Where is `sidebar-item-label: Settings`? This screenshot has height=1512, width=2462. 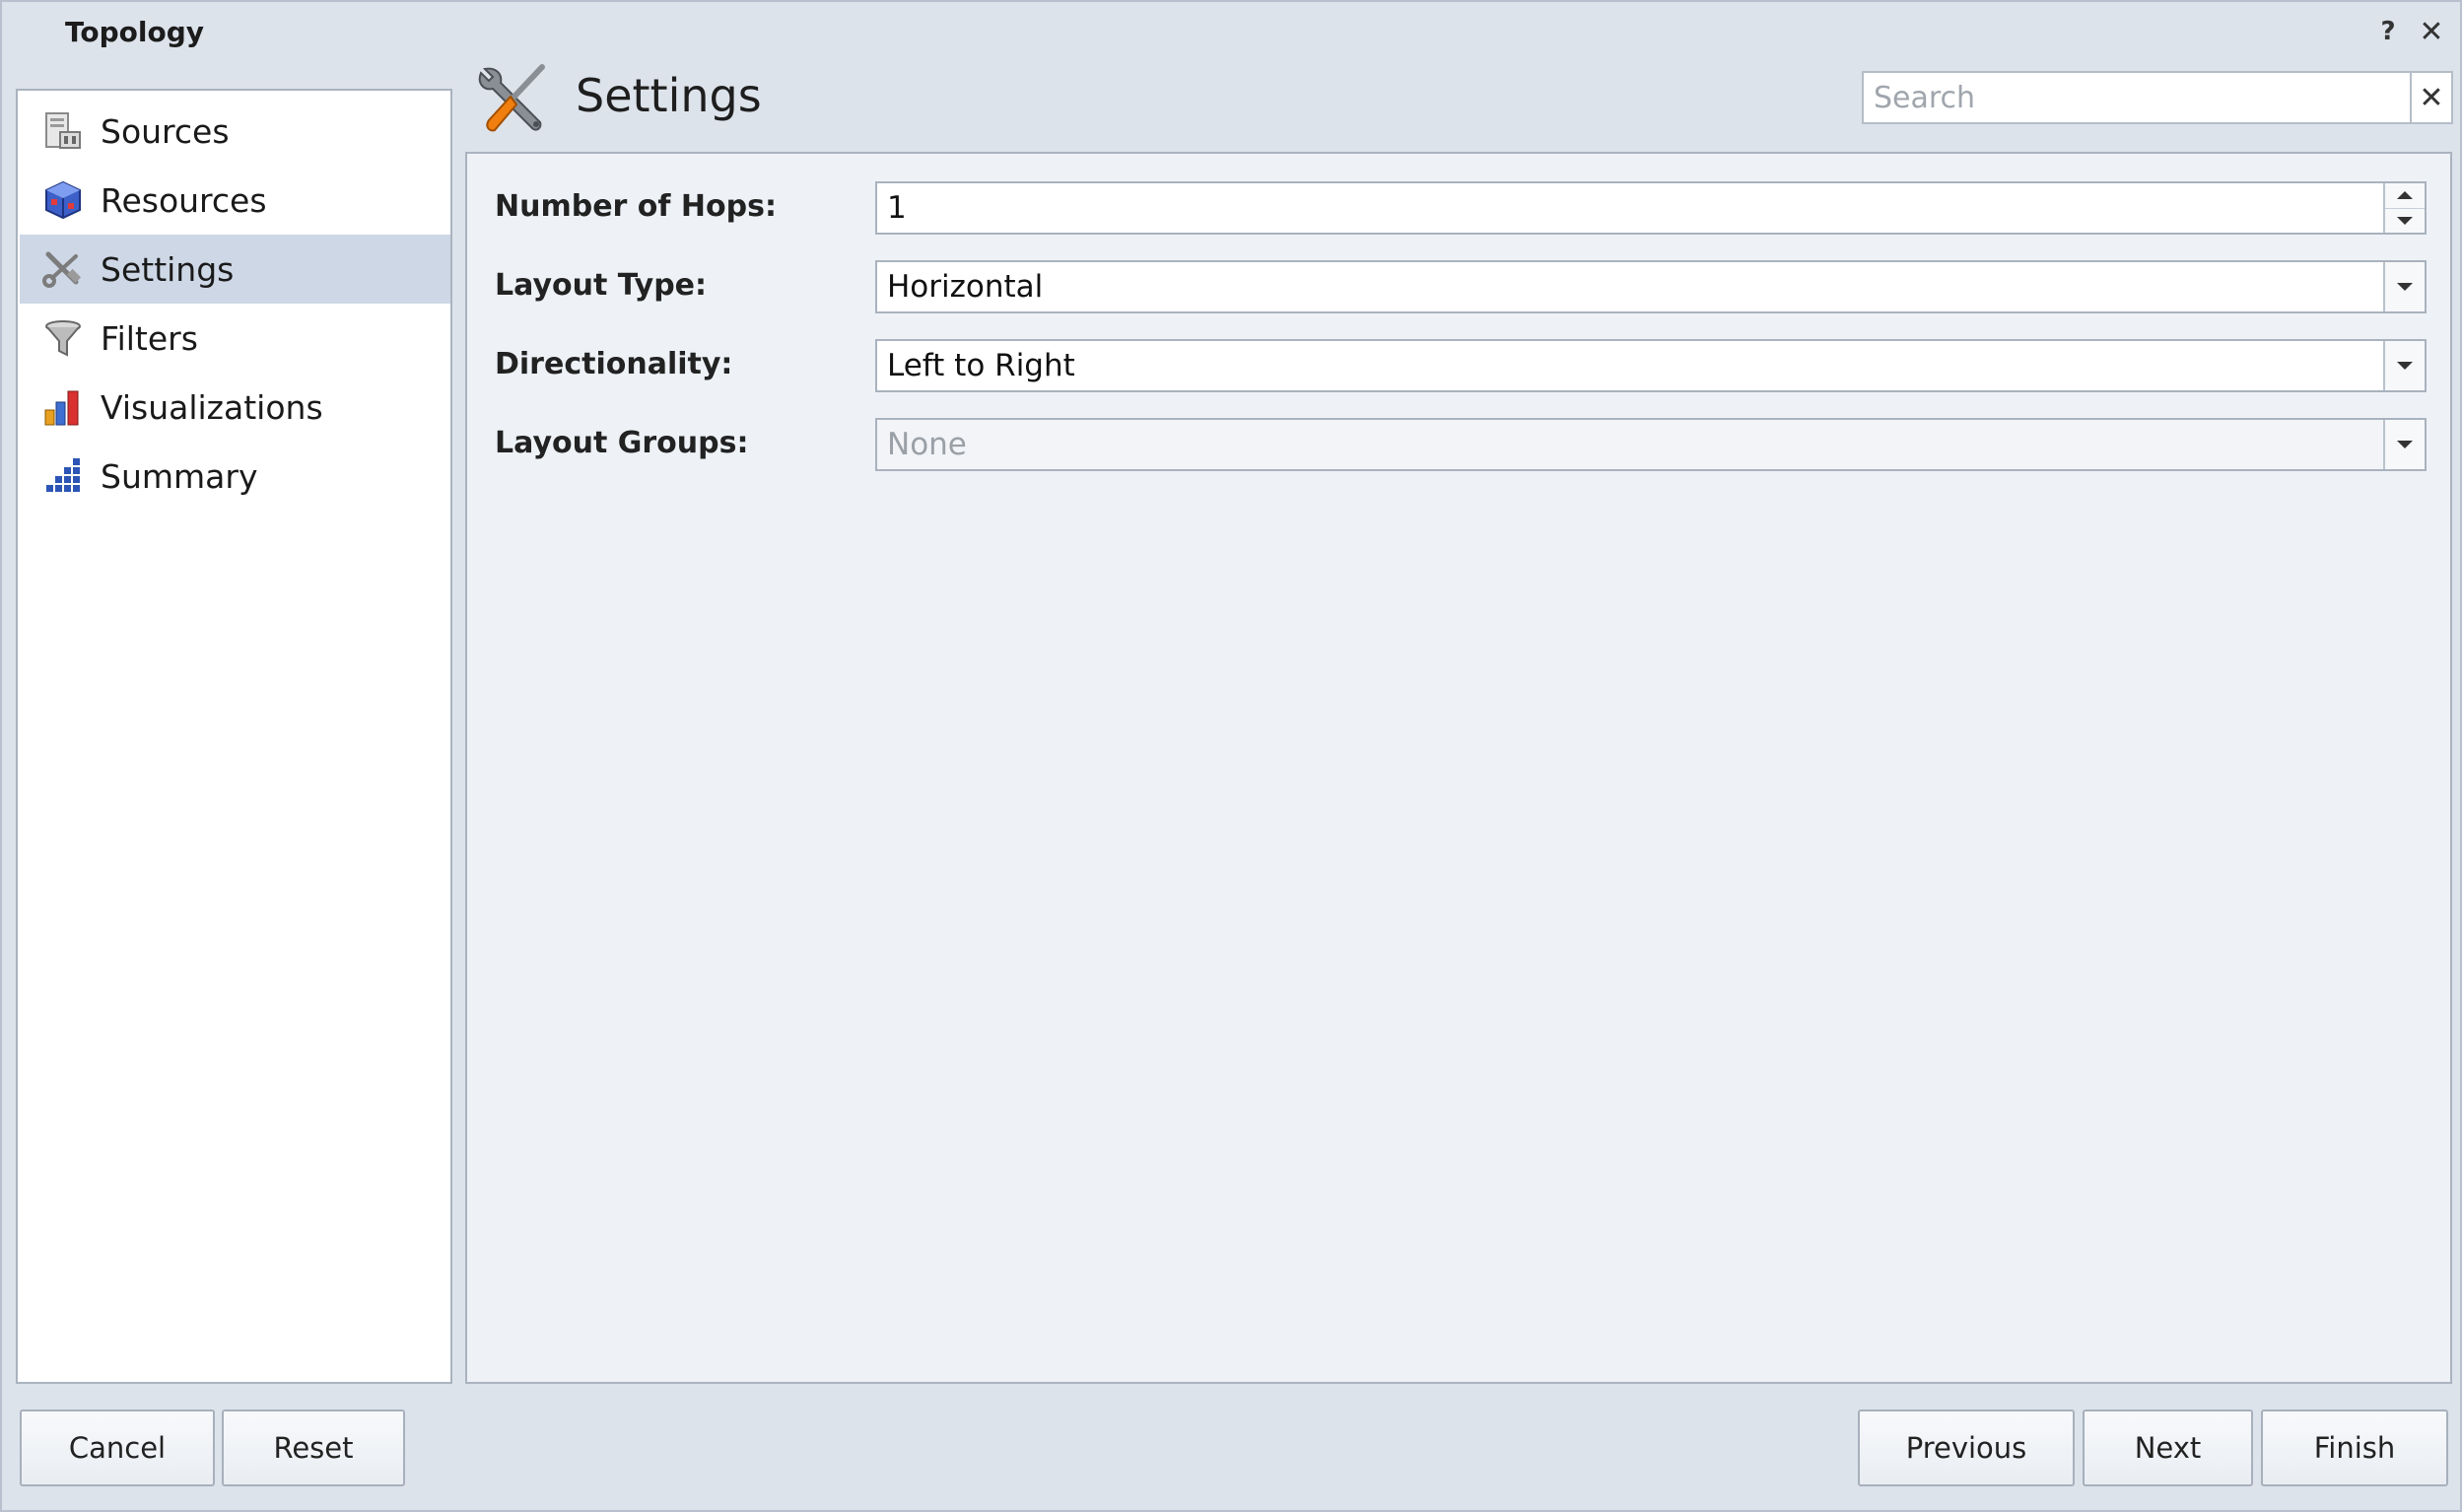
sidebar-item-label: Settings is located at coordinates (168, 269).